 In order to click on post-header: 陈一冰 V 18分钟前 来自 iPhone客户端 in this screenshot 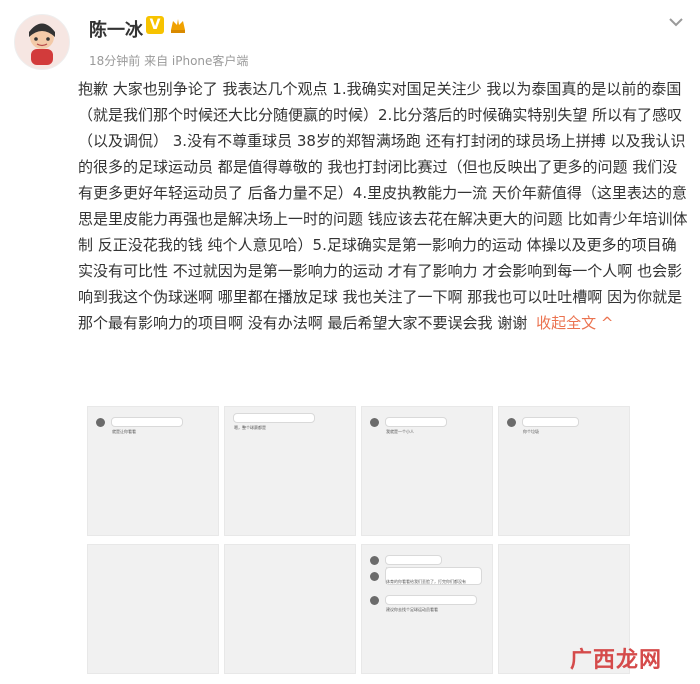, I will do `click(350, 40)`.